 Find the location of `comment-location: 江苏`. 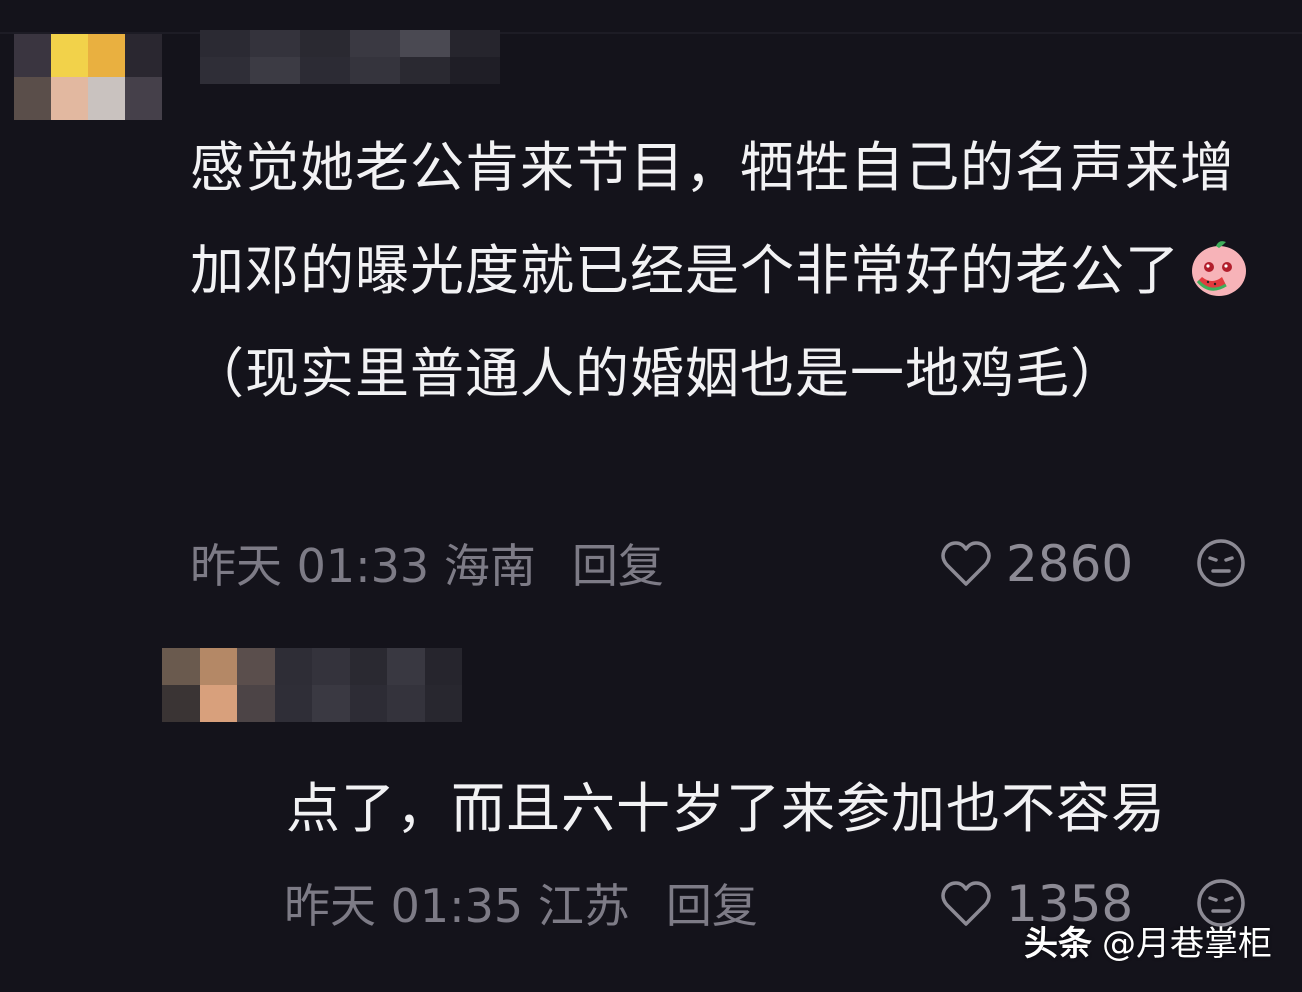

comment-location: 江苏 is located at coordinates (583, 906).